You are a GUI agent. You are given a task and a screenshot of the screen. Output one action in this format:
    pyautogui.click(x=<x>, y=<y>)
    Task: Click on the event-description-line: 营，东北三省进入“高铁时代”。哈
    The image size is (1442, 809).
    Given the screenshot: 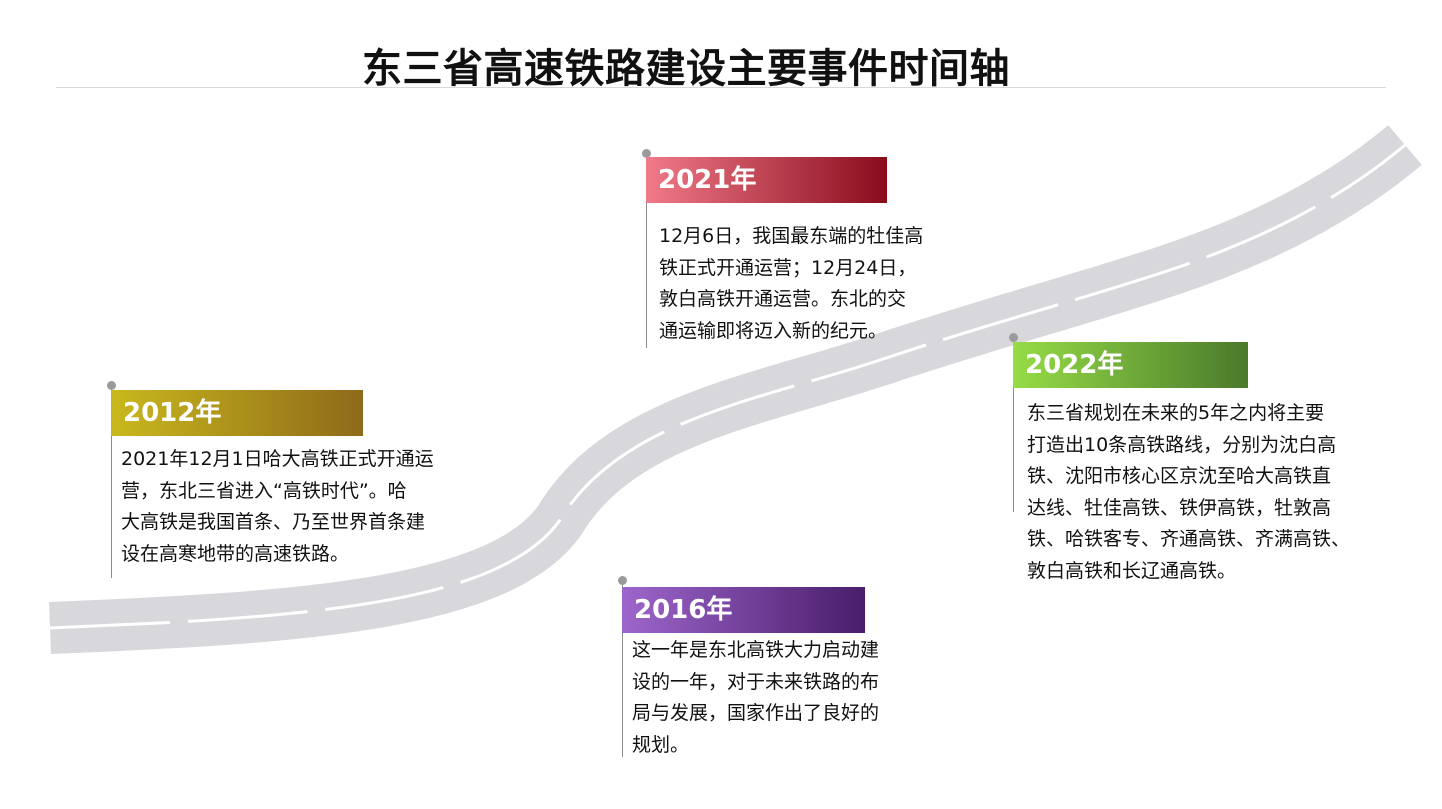 What is the action you would take?
    pyautogui.click(x=264, y=490)
    